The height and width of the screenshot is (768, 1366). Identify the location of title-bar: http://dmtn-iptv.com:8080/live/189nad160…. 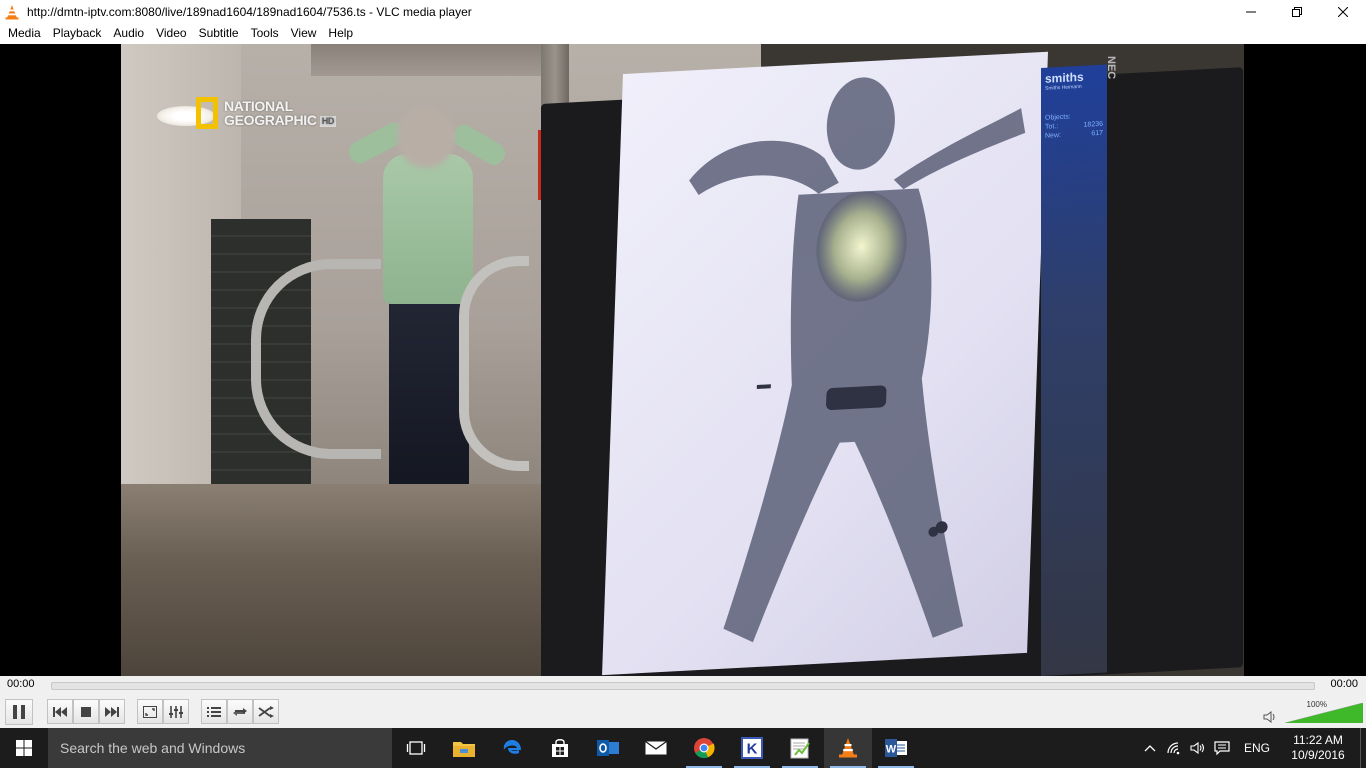
(683, 11).